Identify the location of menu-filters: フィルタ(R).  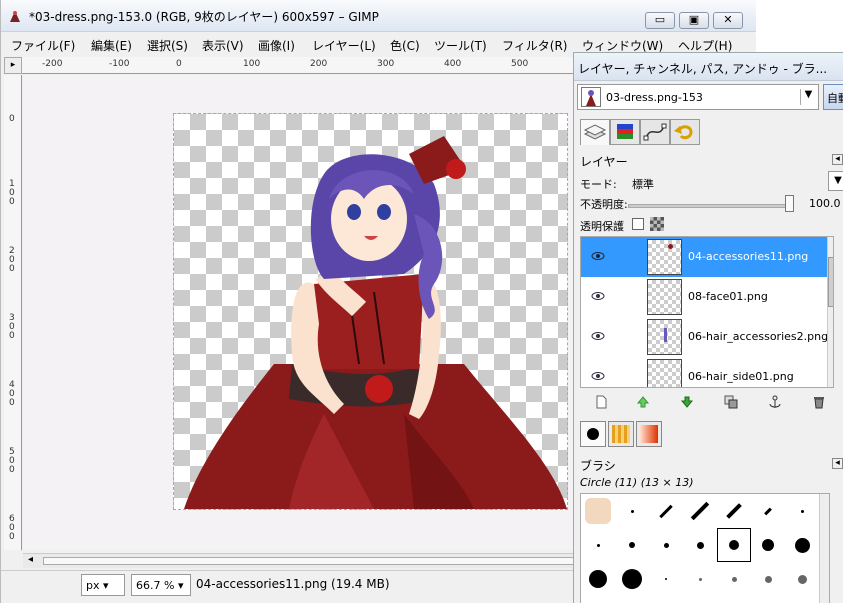
(534, 45).